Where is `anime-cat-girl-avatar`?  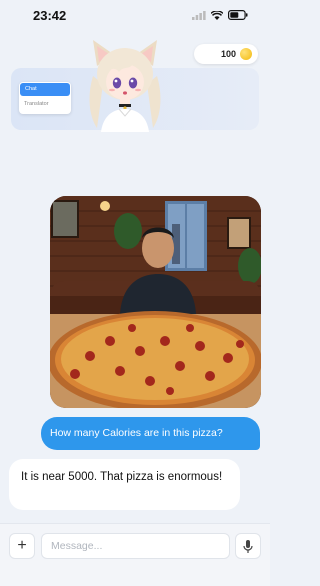
anime-cat-girl-avatar is located at coordinates (125, 86).